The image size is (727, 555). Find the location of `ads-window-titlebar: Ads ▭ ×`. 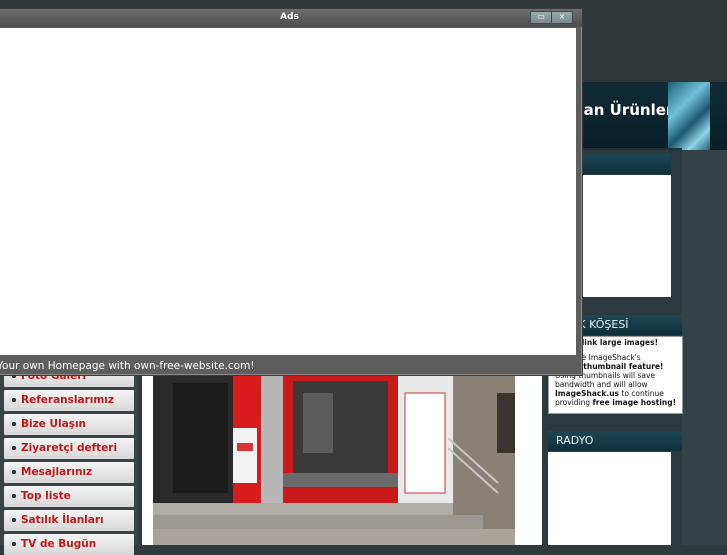

ads-window-titlebar: Ads ▭ × is located at coordinates (291, 18).